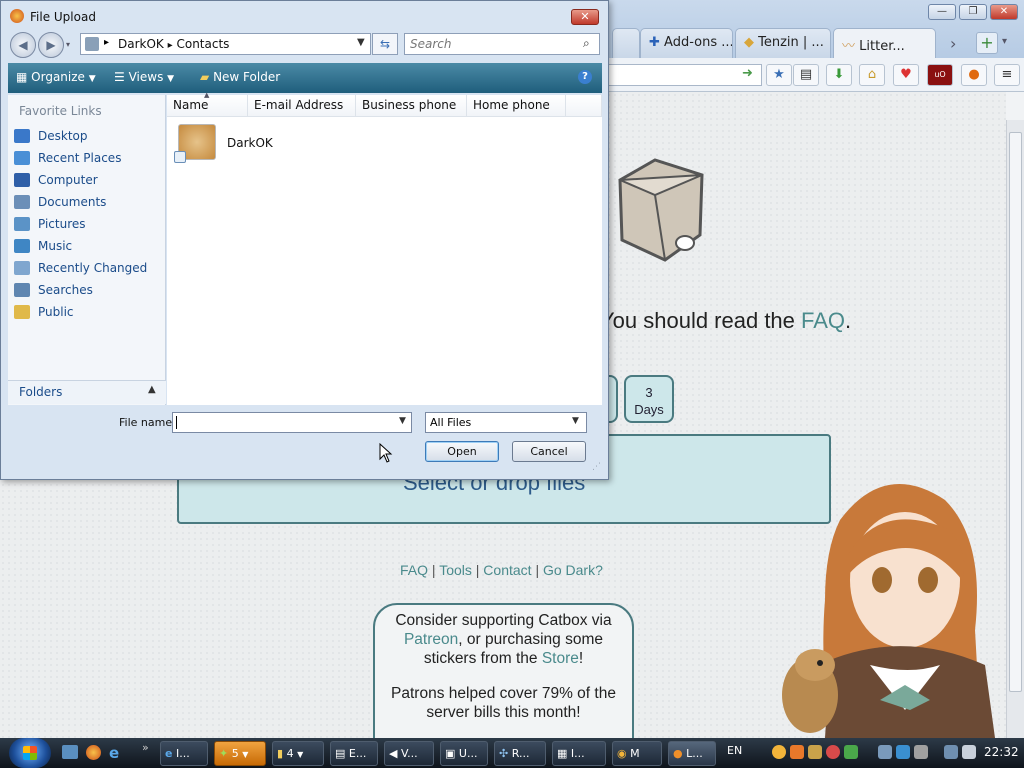 Image resolution: width=1024 pixels, height=768 pixels. I want to click on cancel-button: Cancel, so click(549, 451).